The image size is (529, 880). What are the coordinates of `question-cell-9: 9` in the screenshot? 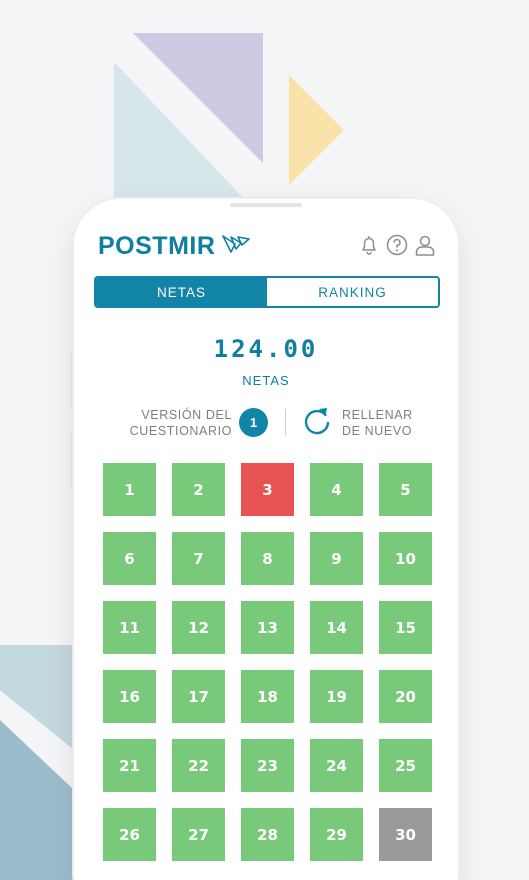 It's located at (336, 558).